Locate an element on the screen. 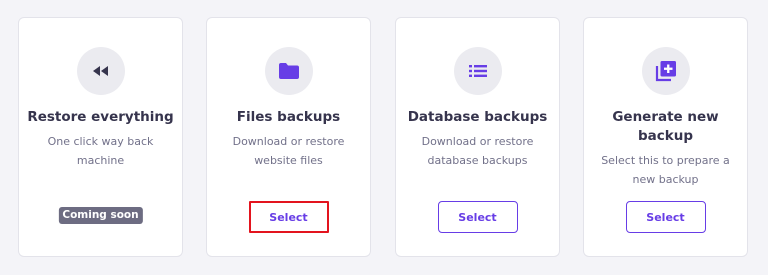 Image resolution: width=768 pixels, height=275 pixels. files-backups-select-button: Select is located at coordinates (288, 217).